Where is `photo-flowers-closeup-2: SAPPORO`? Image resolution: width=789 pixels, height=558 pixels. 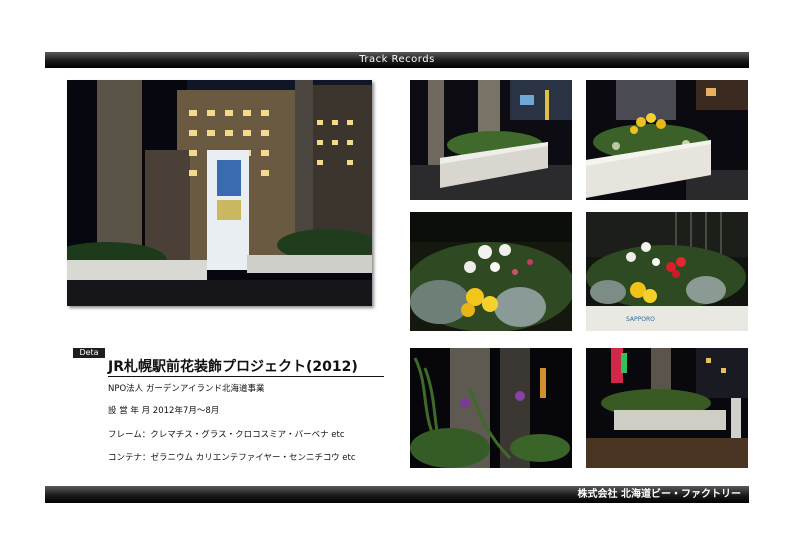
photo-flowers-closeup-2: SAPPORO is located at coordinates (667, 271).